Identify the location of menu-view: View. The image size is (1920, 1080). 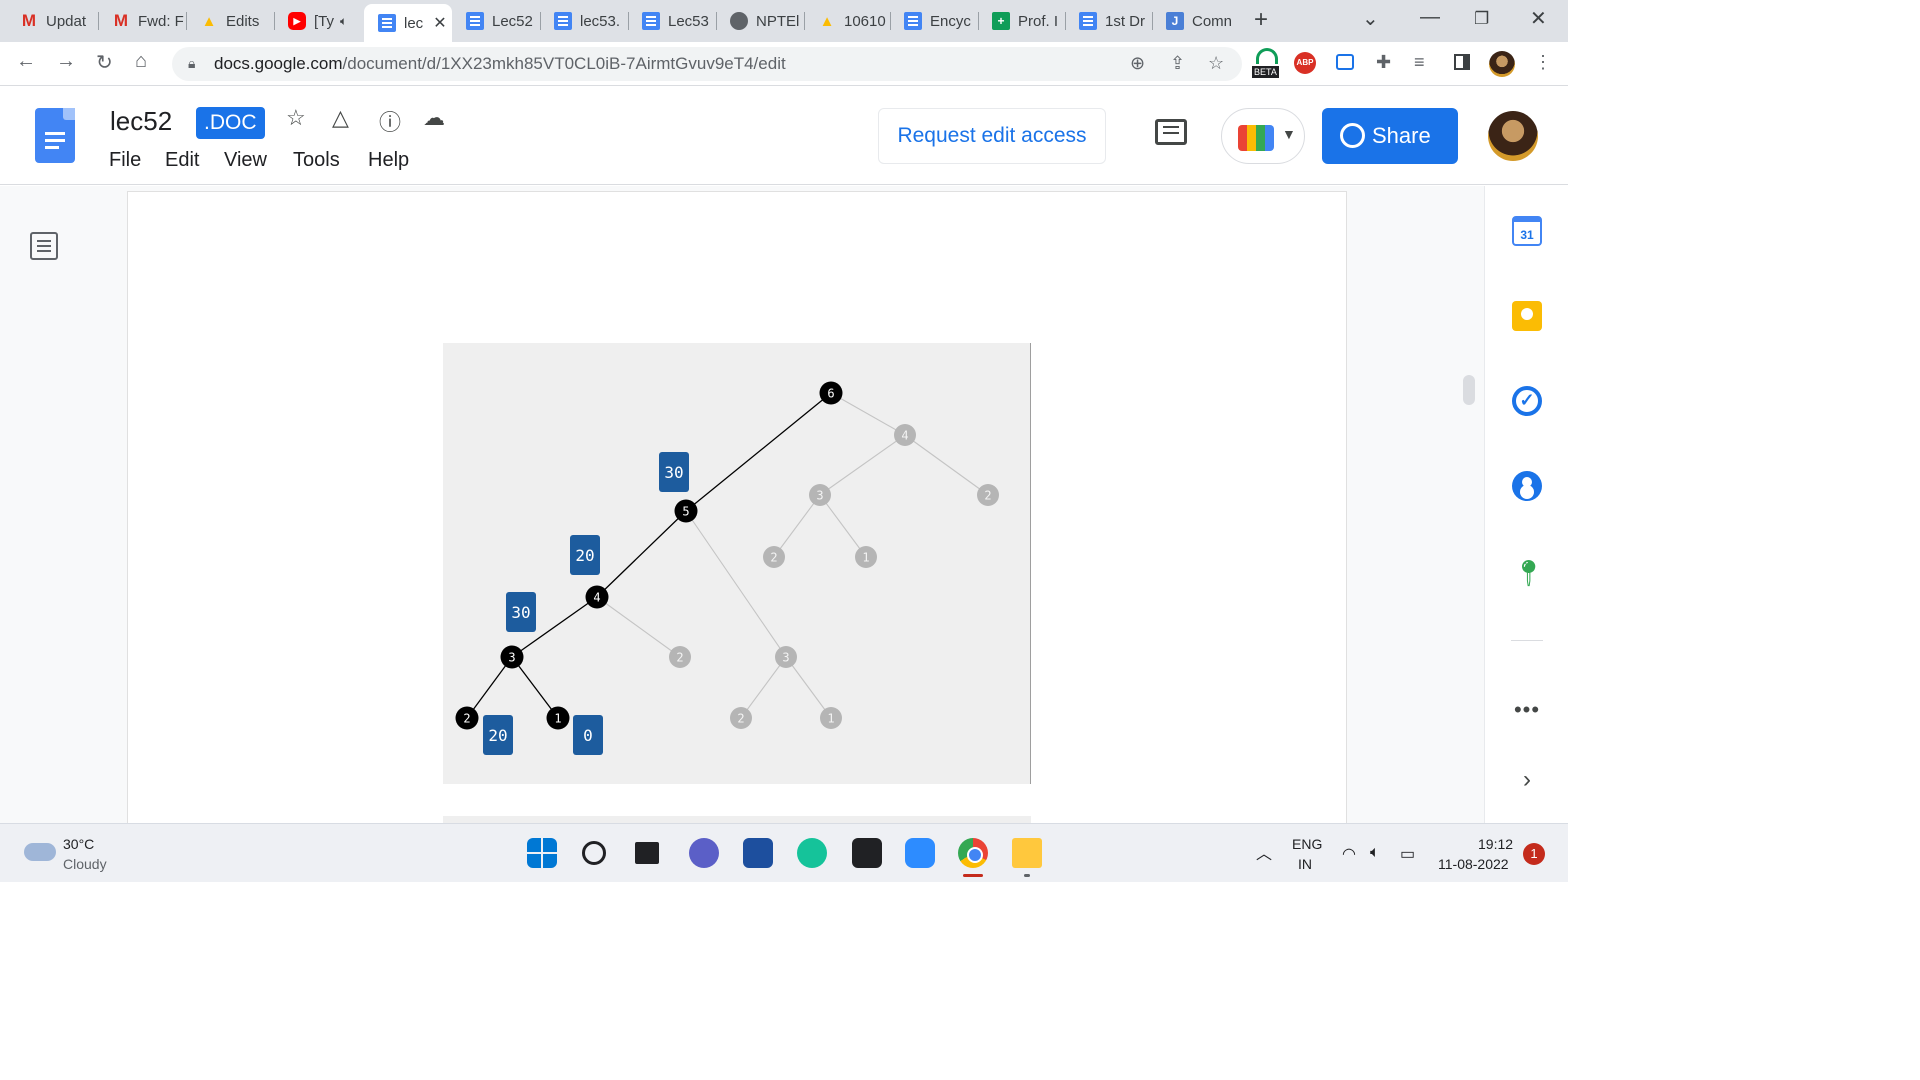
(245, 160).